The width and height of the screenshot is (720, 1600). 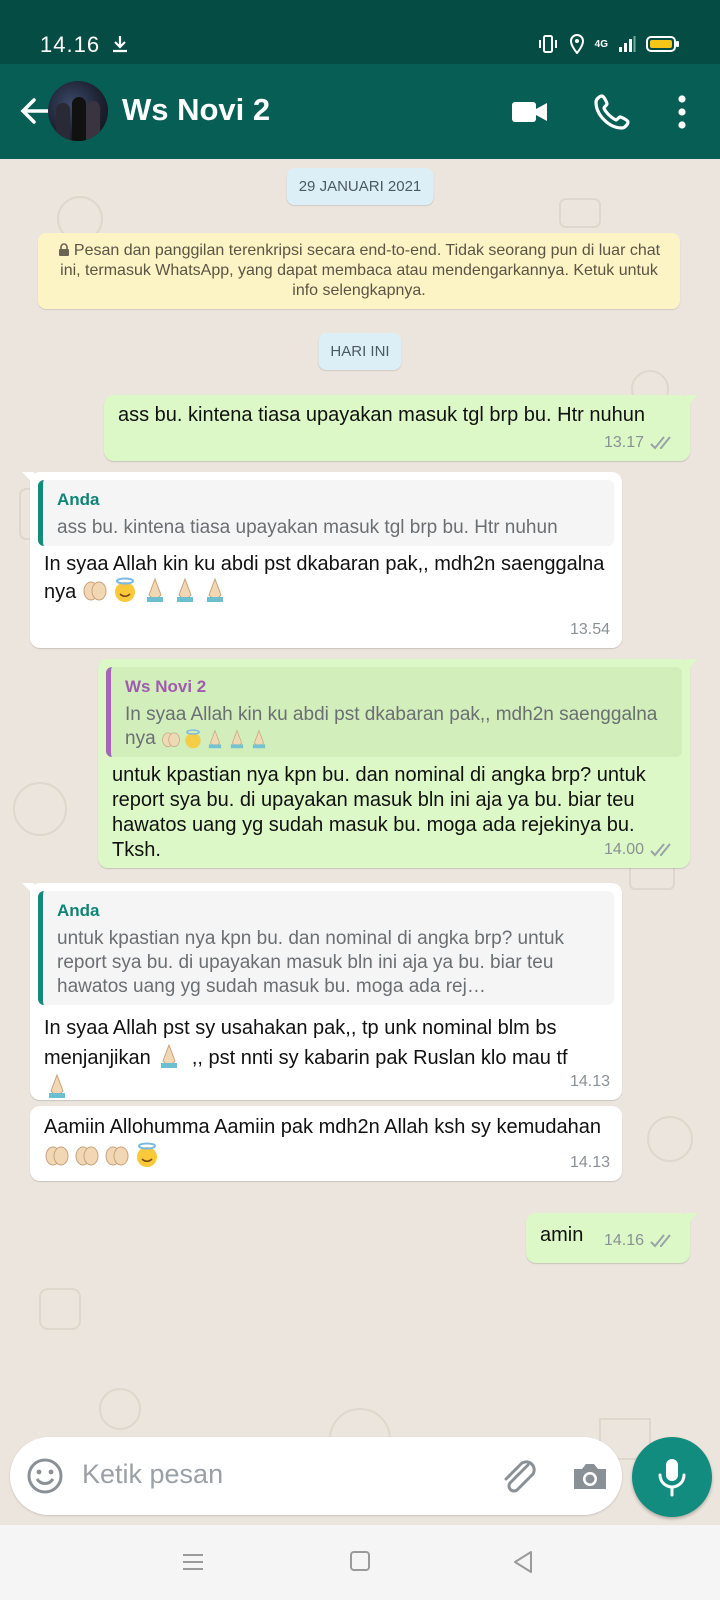 What do you see at coordinates (623, 849) in the screenshot?
I see `message-time: 14.00` at bounding box center [623, 849].